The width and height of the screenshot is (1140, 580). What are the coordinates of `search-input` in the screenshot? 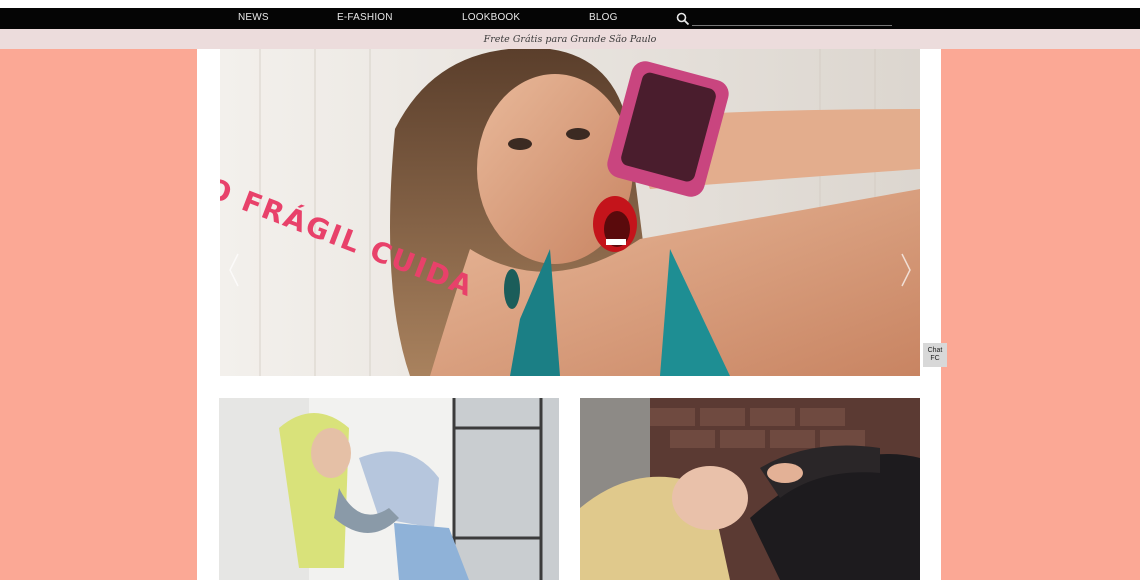 It's located at (792, 19).